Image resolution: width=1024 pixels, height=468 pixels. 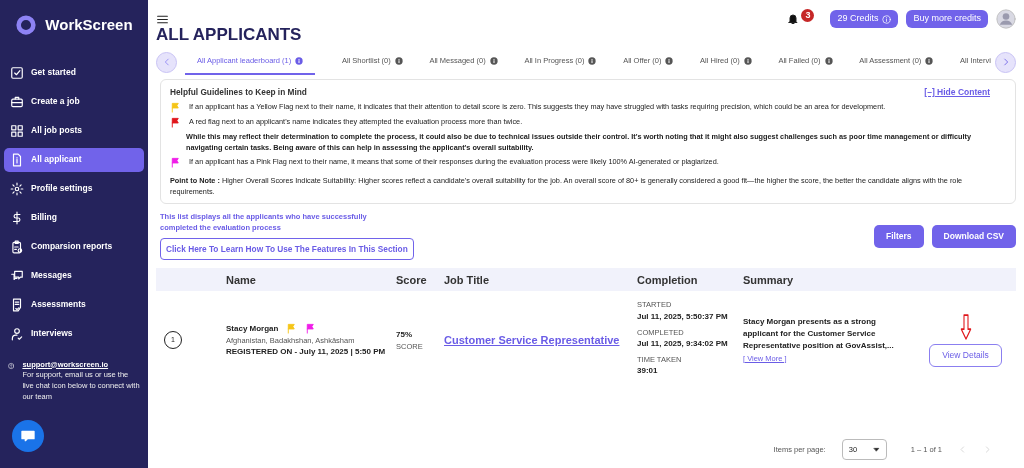 I want to click on completion-value: 39:01, so click(x=648, y=371).